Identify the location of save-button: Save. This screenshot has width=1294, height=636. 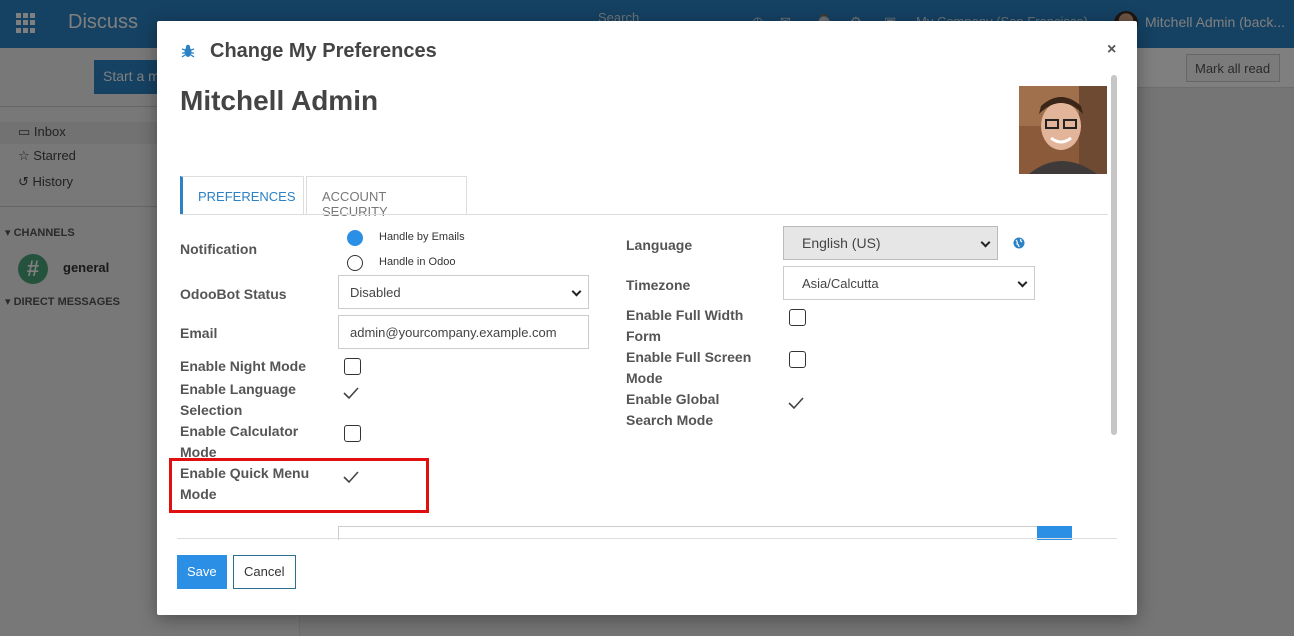
(202, 572).